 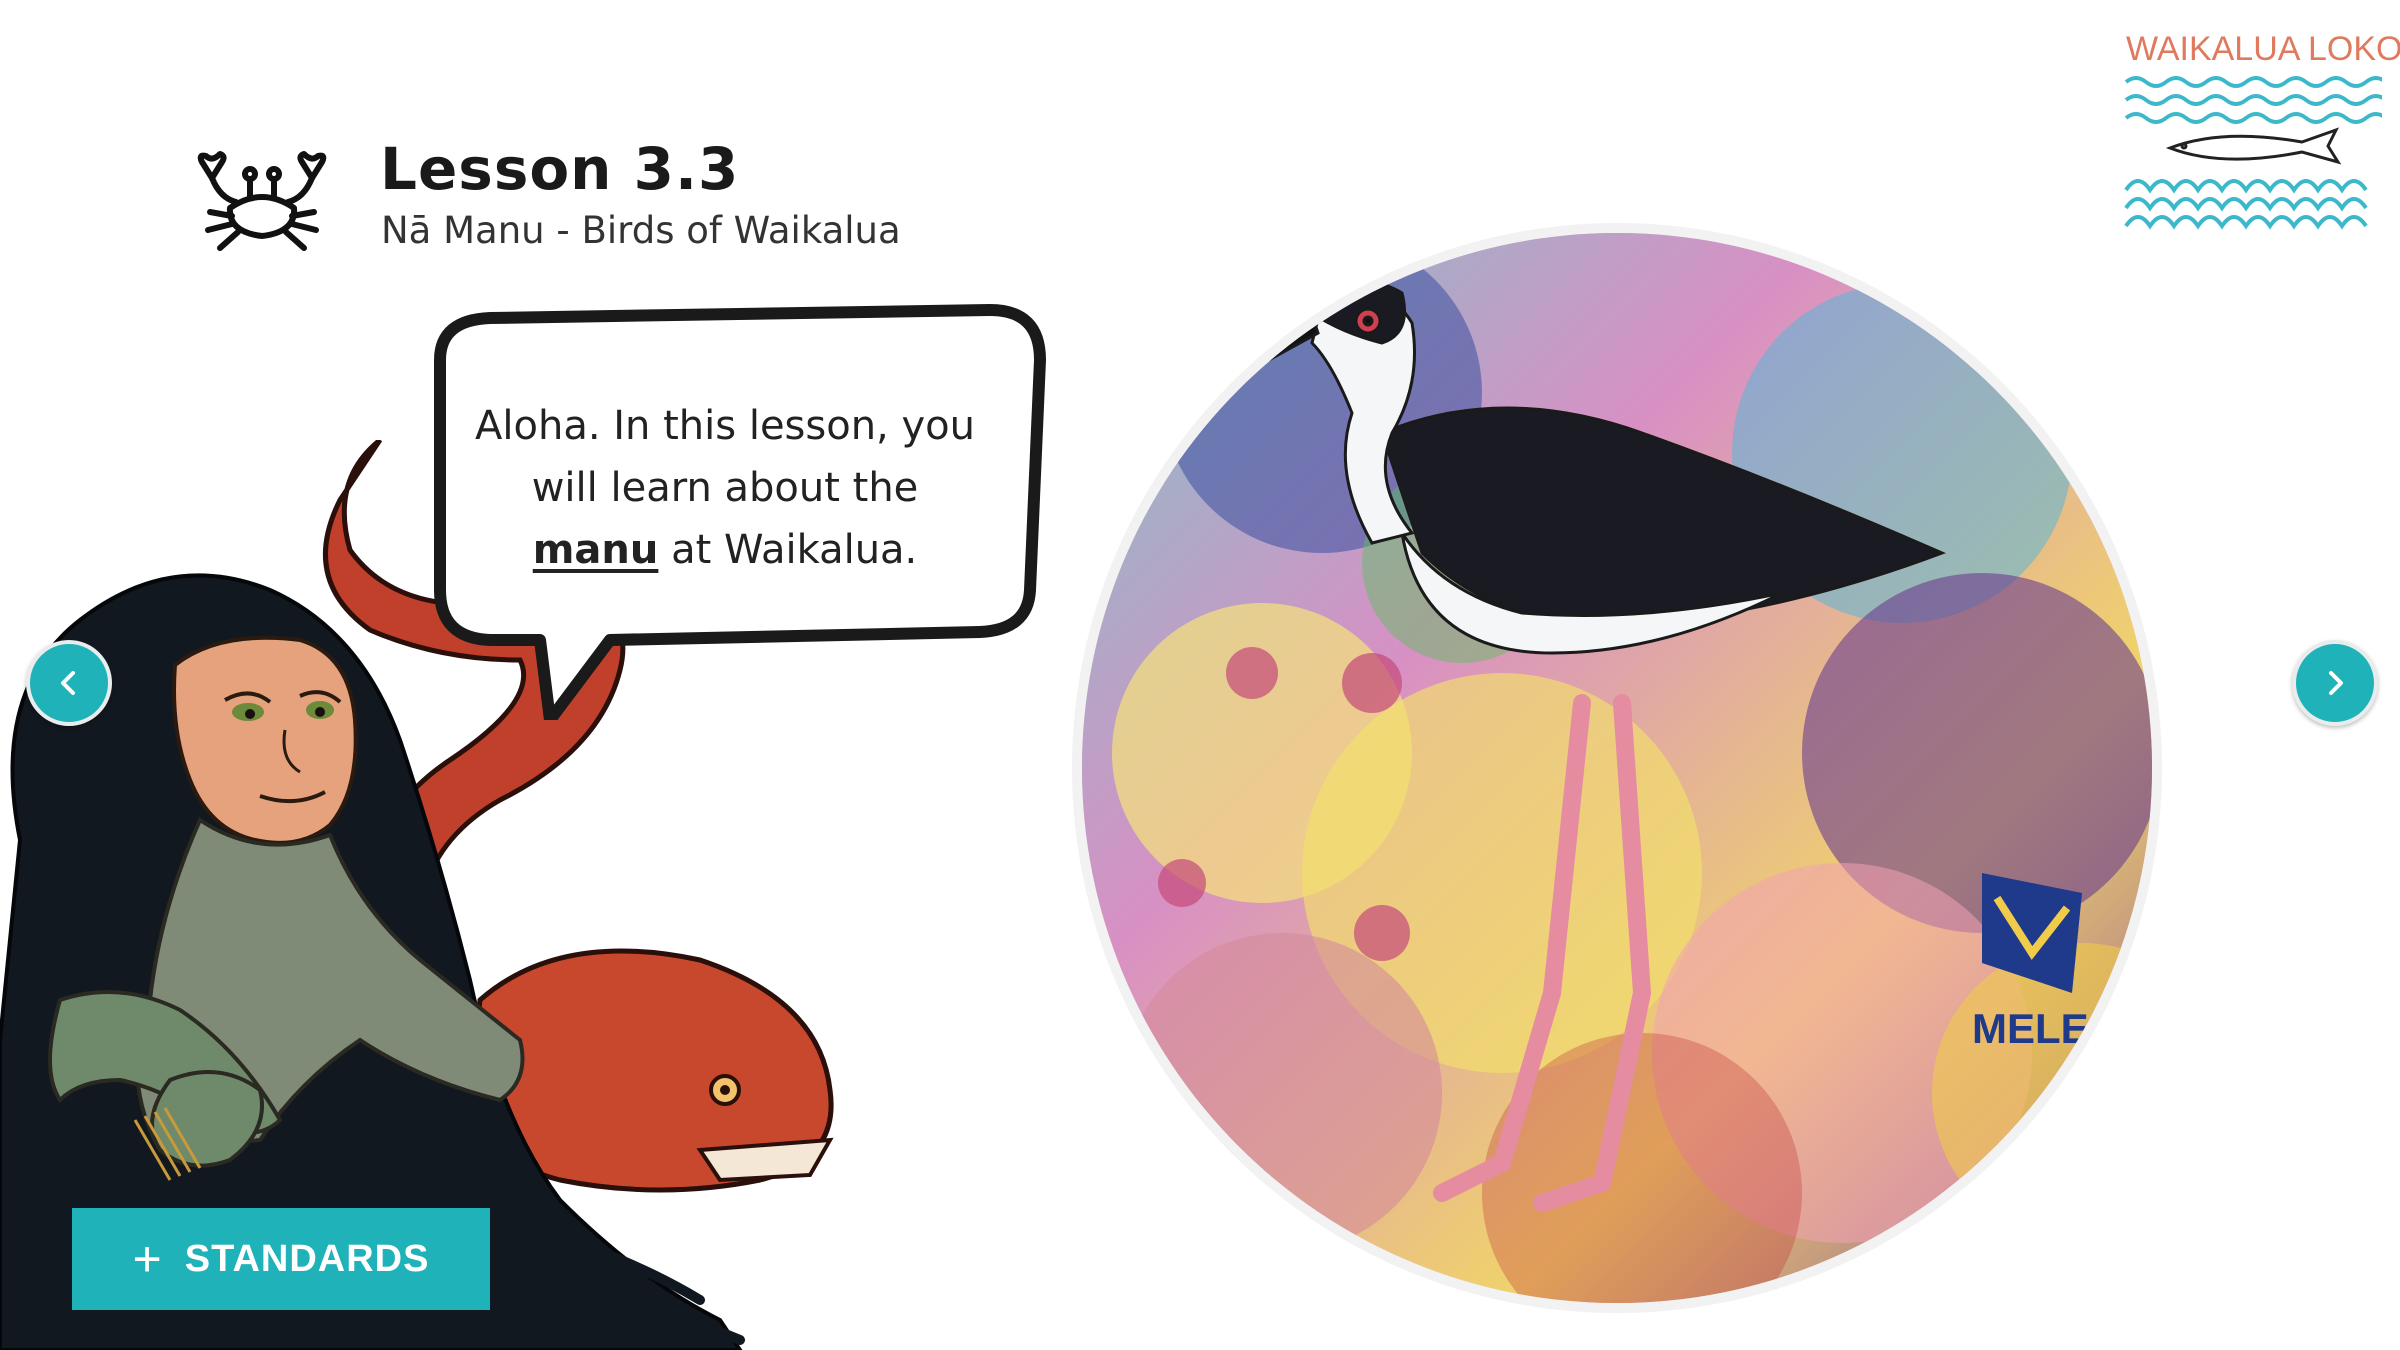 I want to click on mural-signature: MELE MURALS, so click(x=2062, y=1028).